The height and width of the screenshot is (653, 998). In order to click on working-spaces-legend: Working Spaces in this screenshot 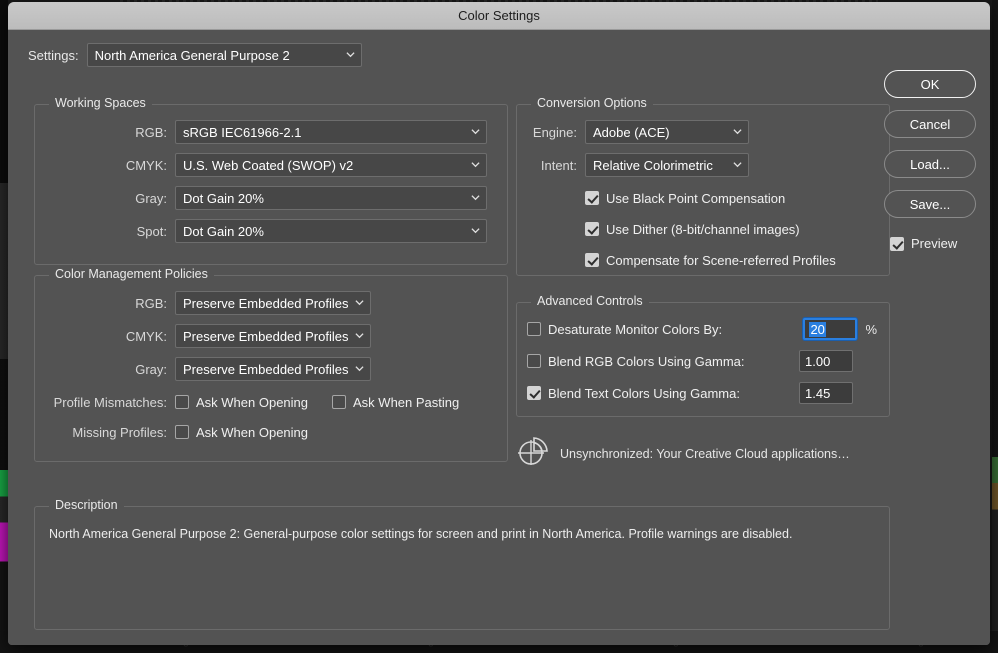, I will do `click(100, 103)`.